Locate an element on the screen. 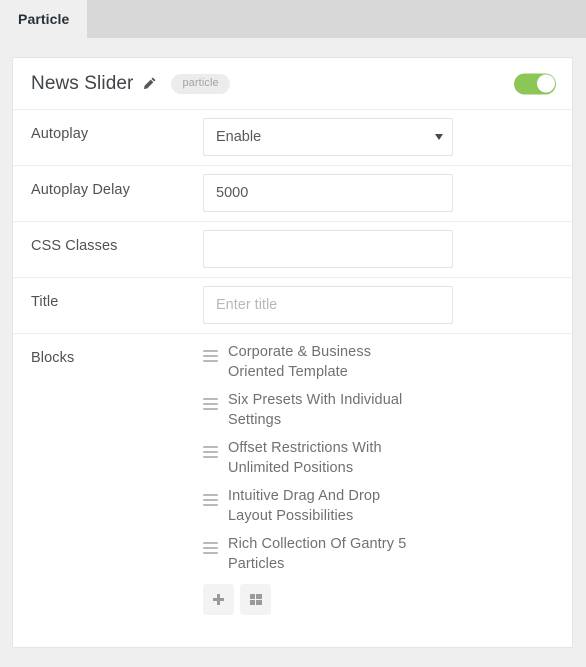 The image size is (586, 667). toggle-knob is located at coordinates (545, 83).